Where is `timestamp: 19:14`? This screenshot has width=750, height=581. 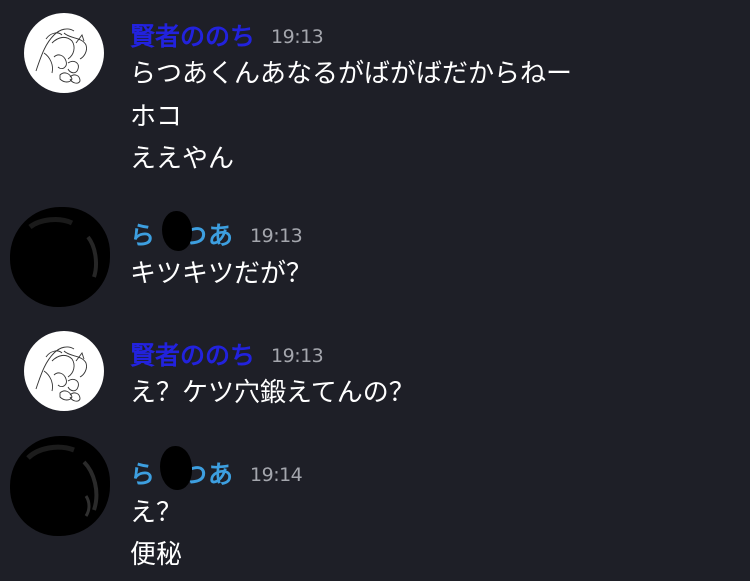 timestamp: 19:14 is located at coordinates (276, 475).